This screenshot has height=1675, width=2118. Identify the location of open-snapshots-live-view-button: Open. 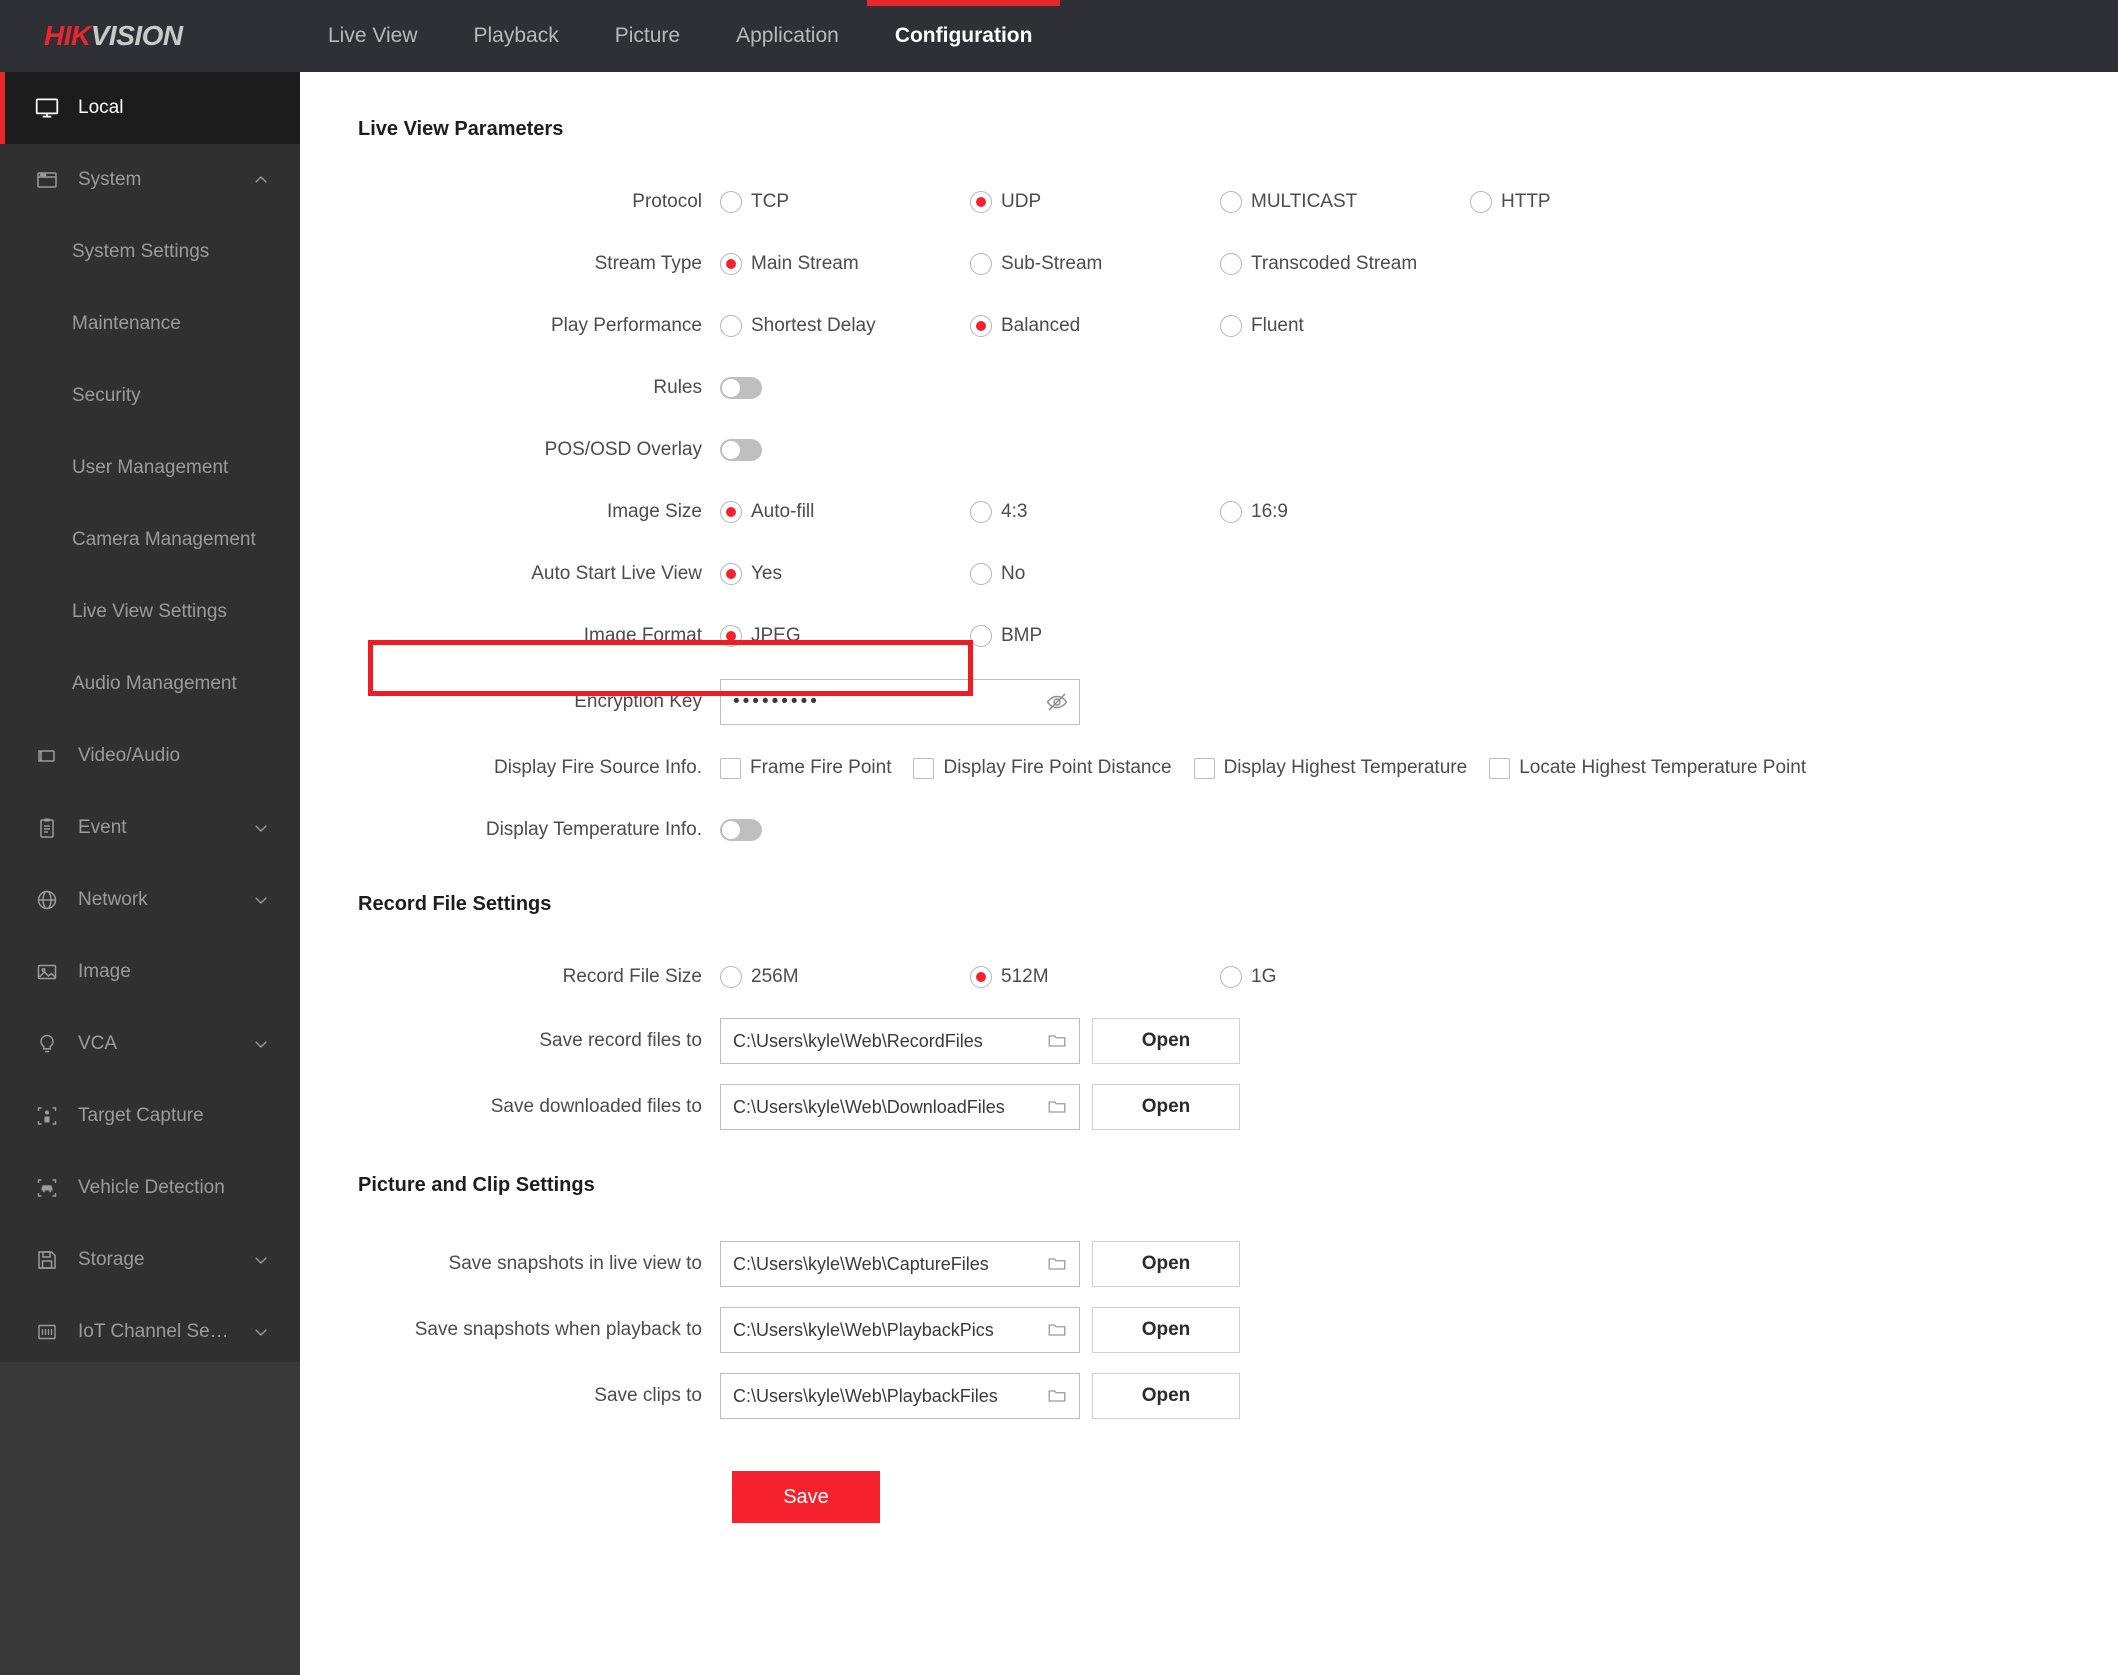
(1166, 1264).